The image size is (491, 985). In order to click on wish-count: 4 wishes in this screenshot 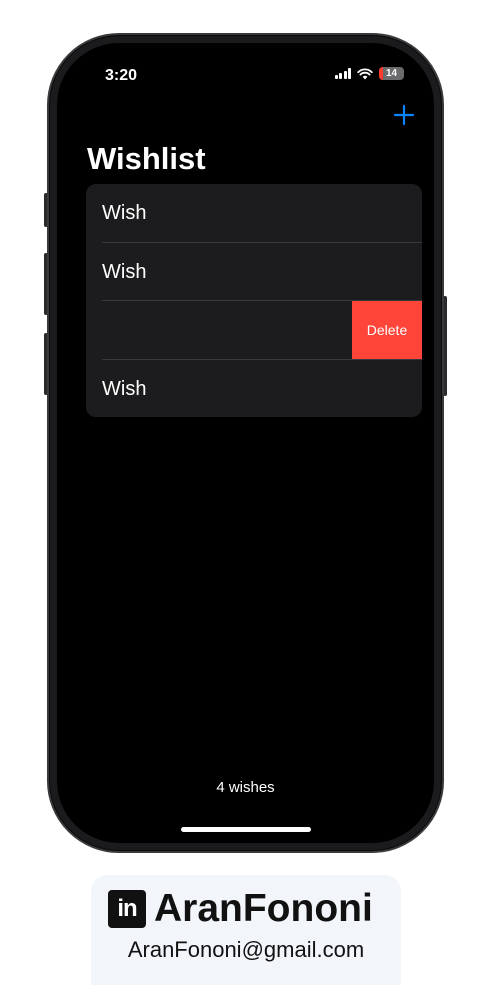, I will do `click(245, 787)`.